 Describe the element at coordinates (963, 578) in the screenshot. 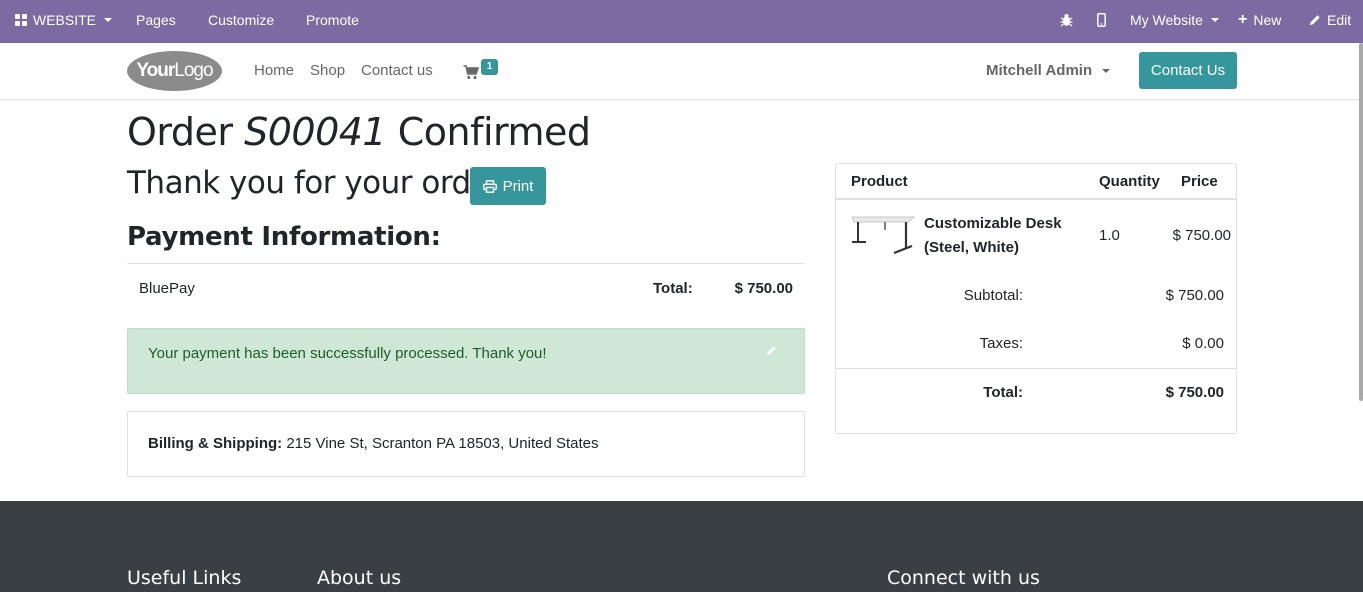

I see `footer-connect-heading: Connect with us` at that location.